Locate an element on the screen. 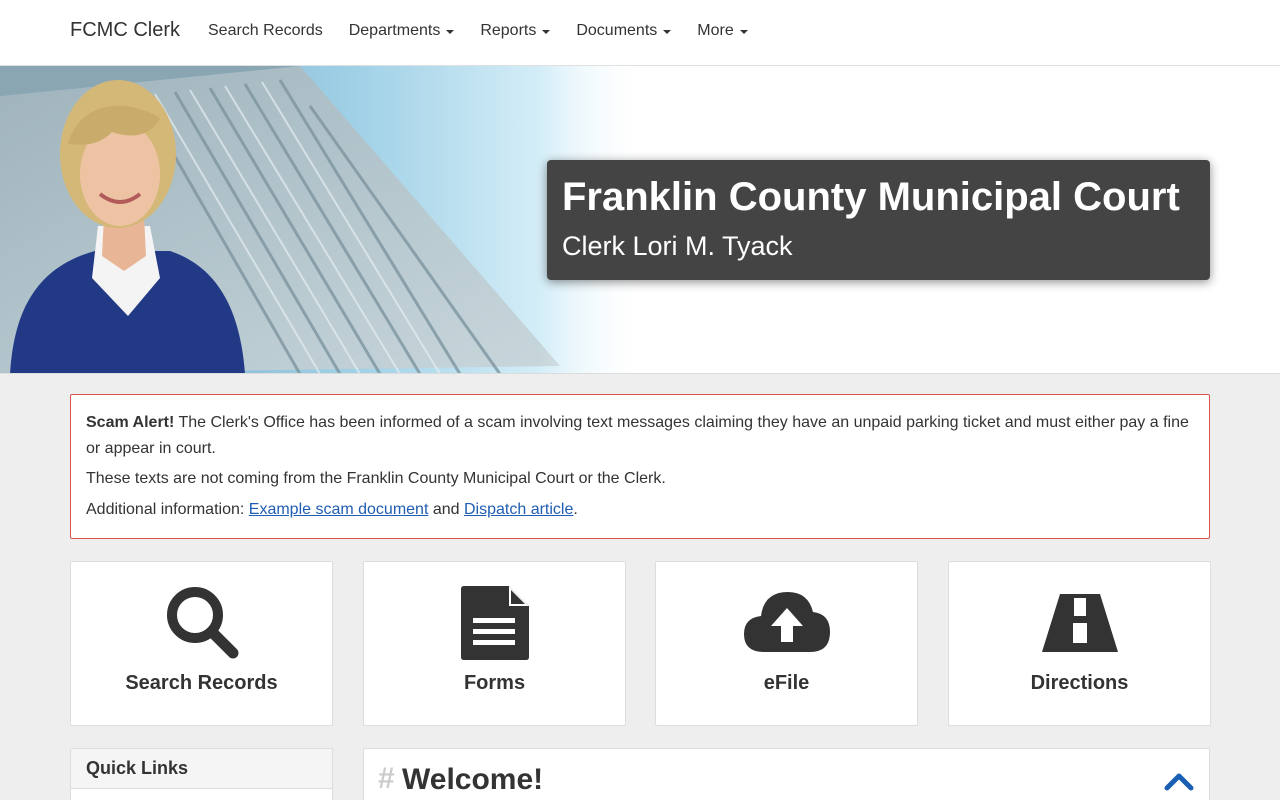 The image size is (1280, 800). nav-label: Search Records is located at coordinates (265, 30).